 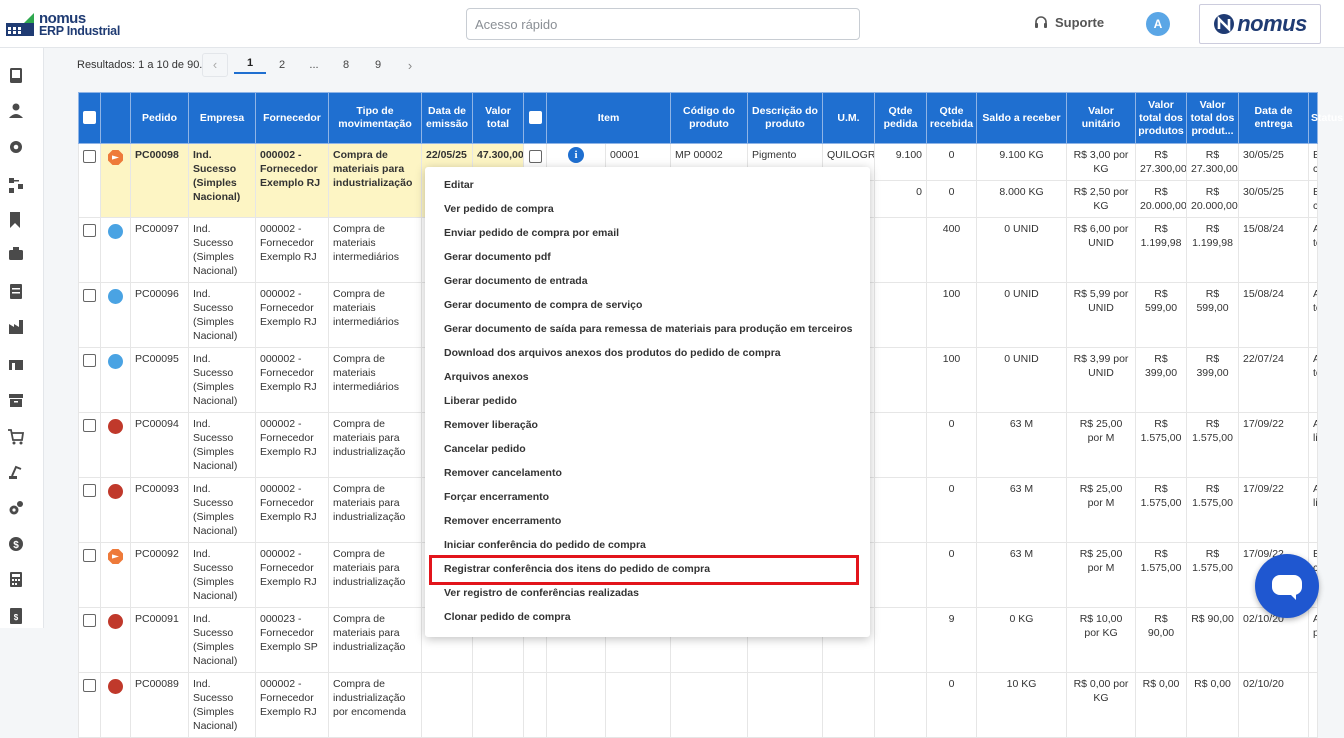 What do you see at coordinates (486, 377) in the screenshot?
I see `menu-item-arquivos-anexos: Arquivos anexos` at bounding box center [486, 377].